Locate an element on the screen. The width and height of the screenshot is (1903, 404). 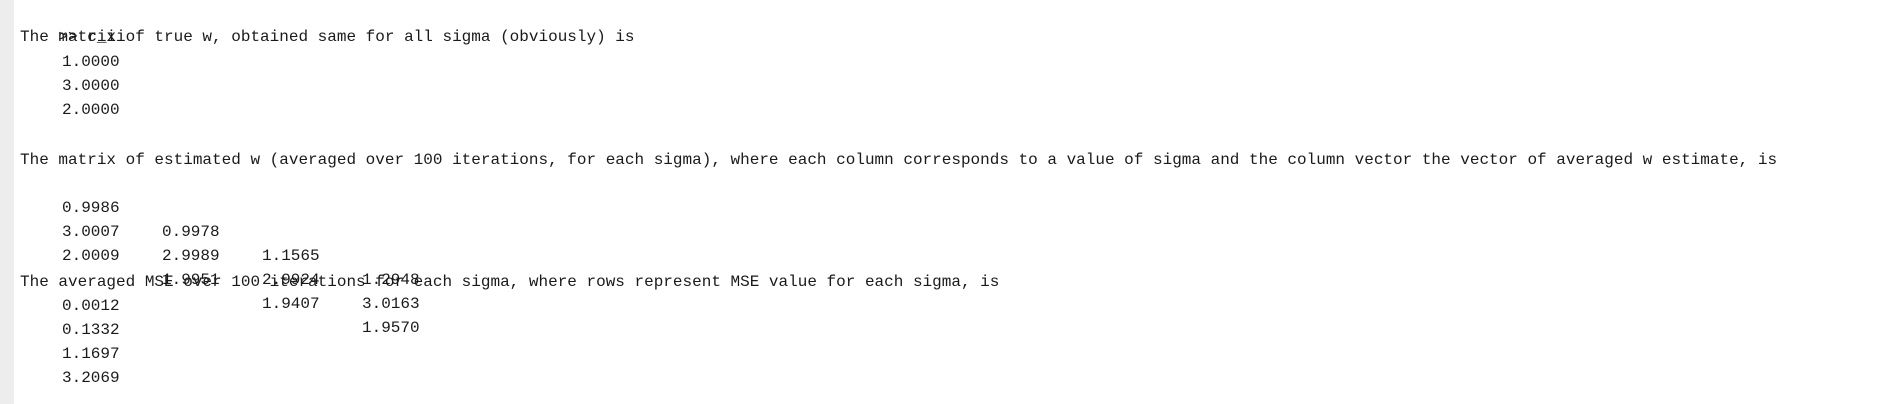
matrix-cell: 1.9407 is located at coordinates (291, 304).